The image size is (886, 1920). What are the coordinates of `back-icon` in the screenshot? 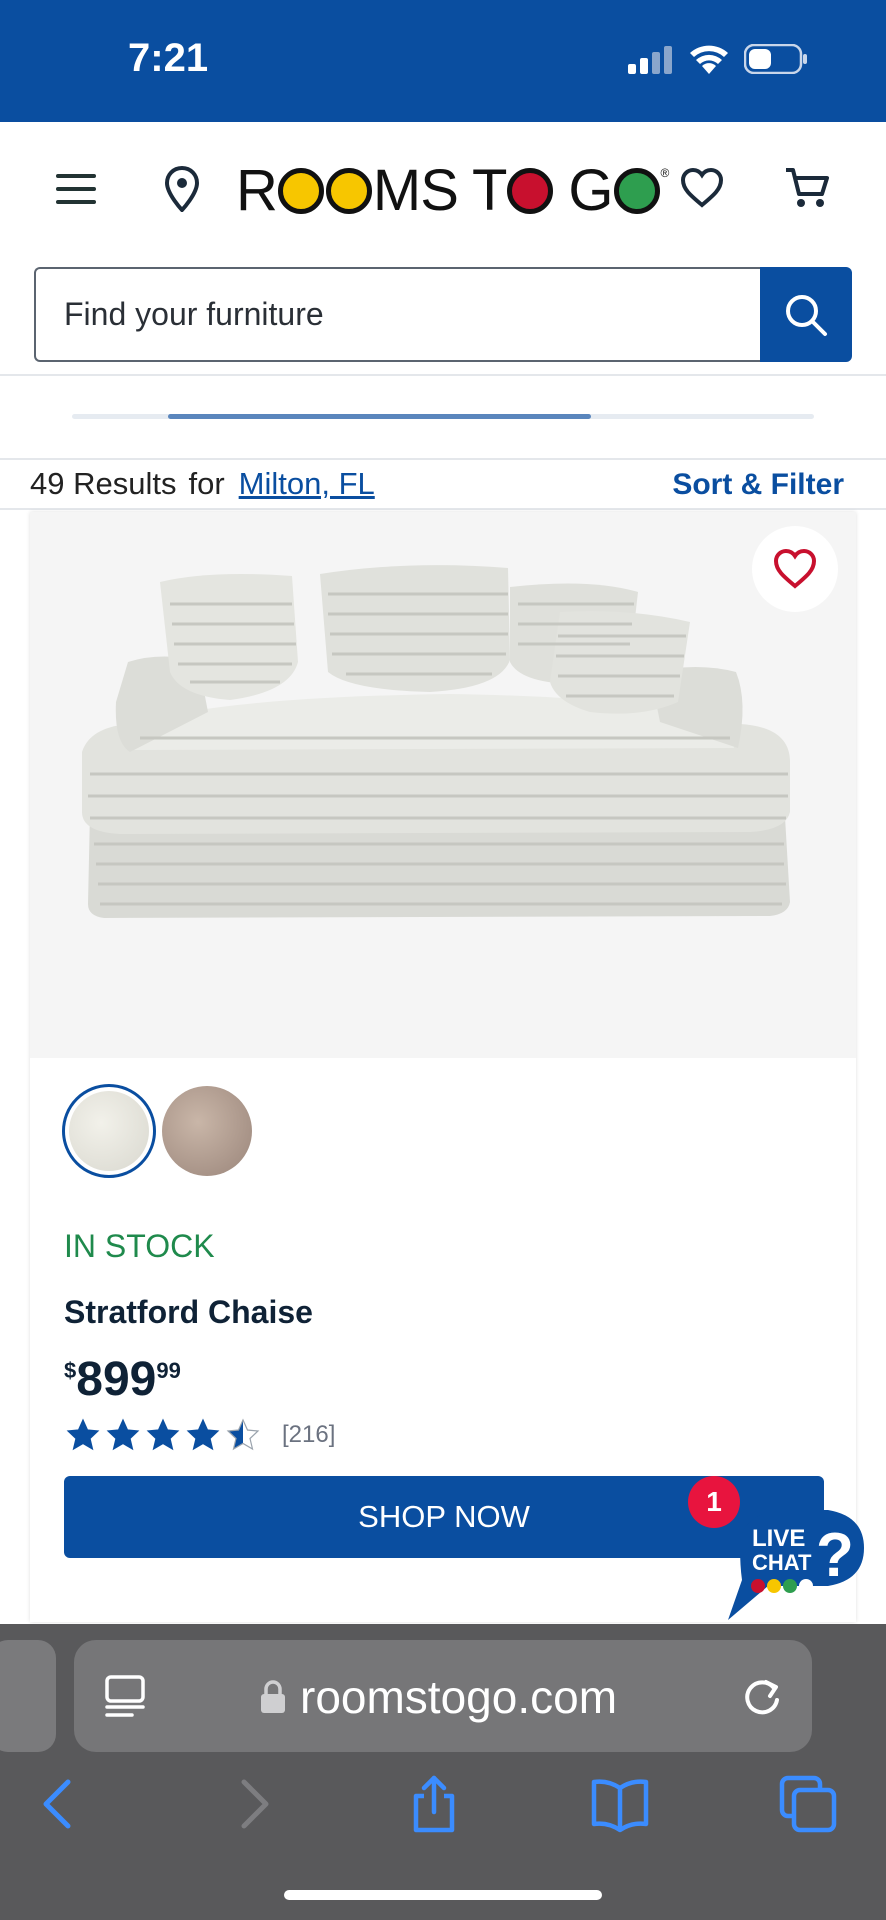 It's located at (60, 1804).